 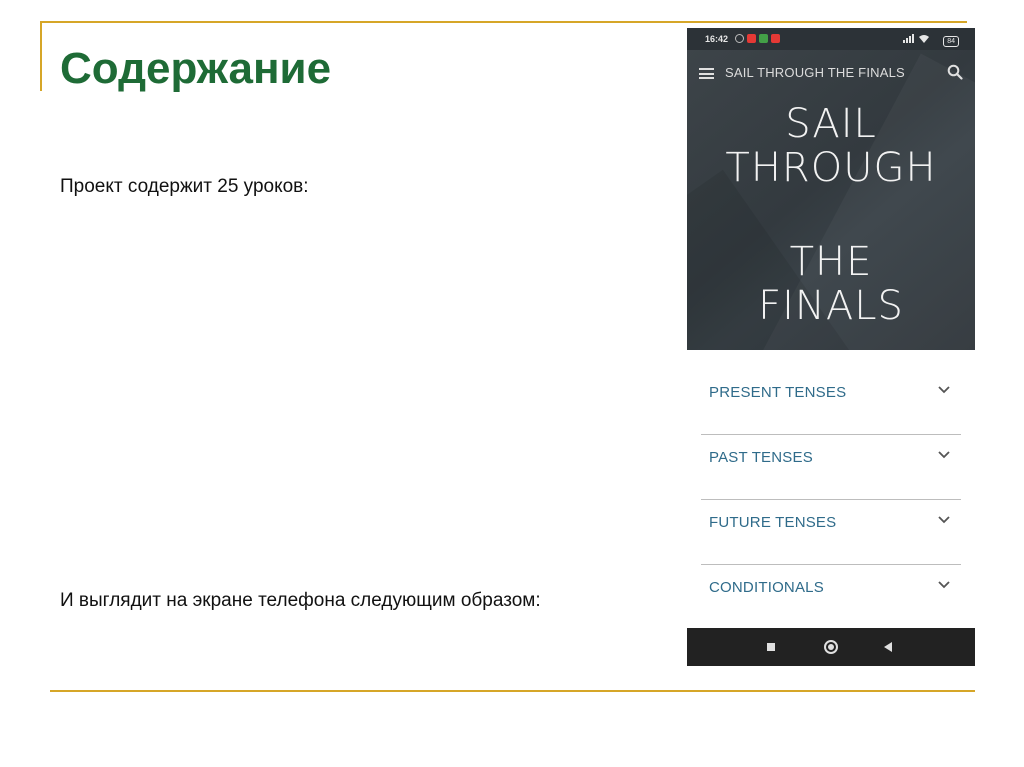 What do you see at coordinates (915, 38) in the screenshot?
I see `signal-wifi-icon` at bounding box center [915, 38].